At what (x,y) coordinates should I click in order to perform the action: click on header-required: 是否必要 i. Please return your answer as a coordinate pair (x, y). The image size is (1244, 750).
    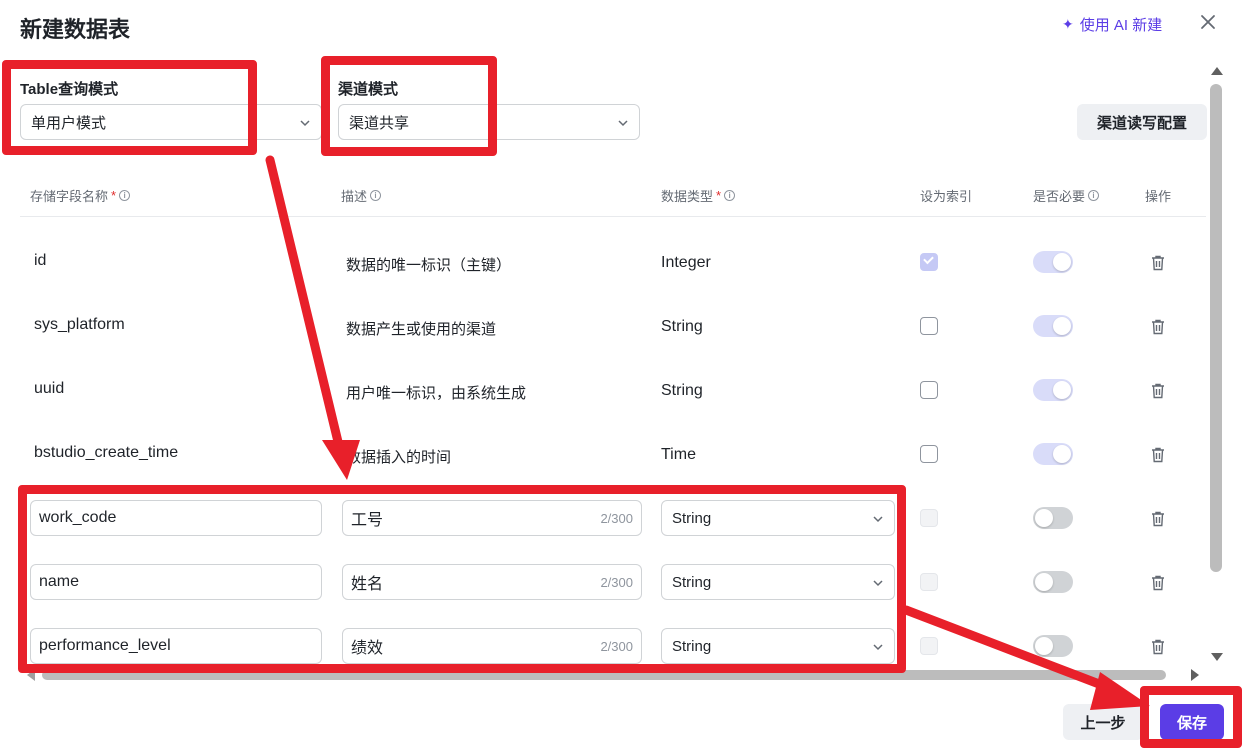
    Looking at the image, I should click on (1066, 195).